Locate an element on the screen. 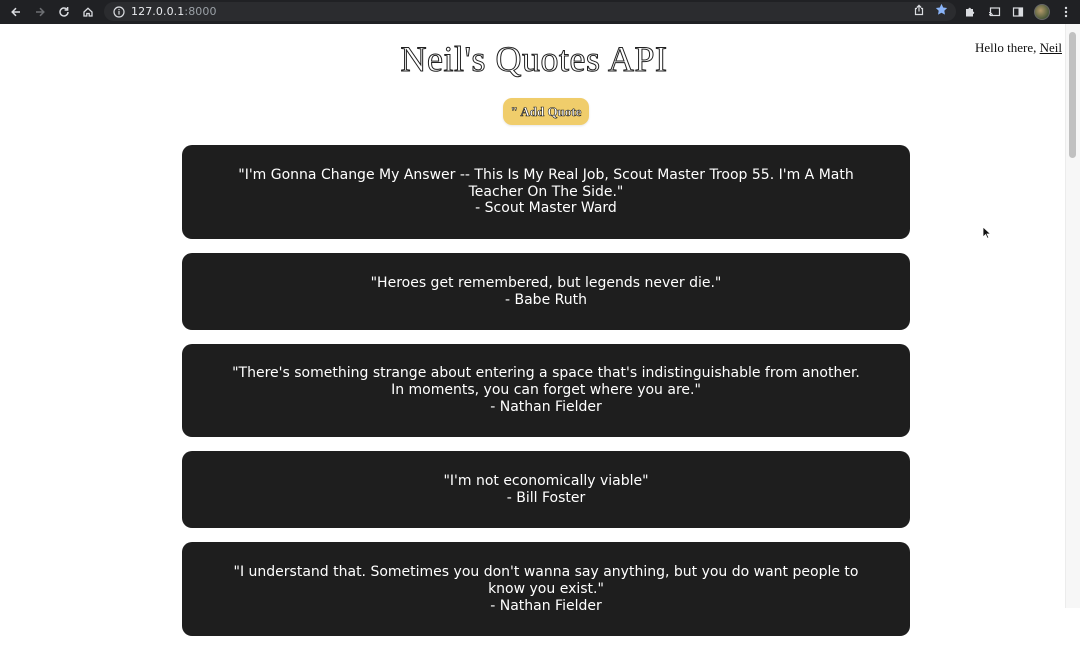 This screenshot has width=1080, height=650. quote-author: - Scout Master Ward is located at coordinates (546, 208).